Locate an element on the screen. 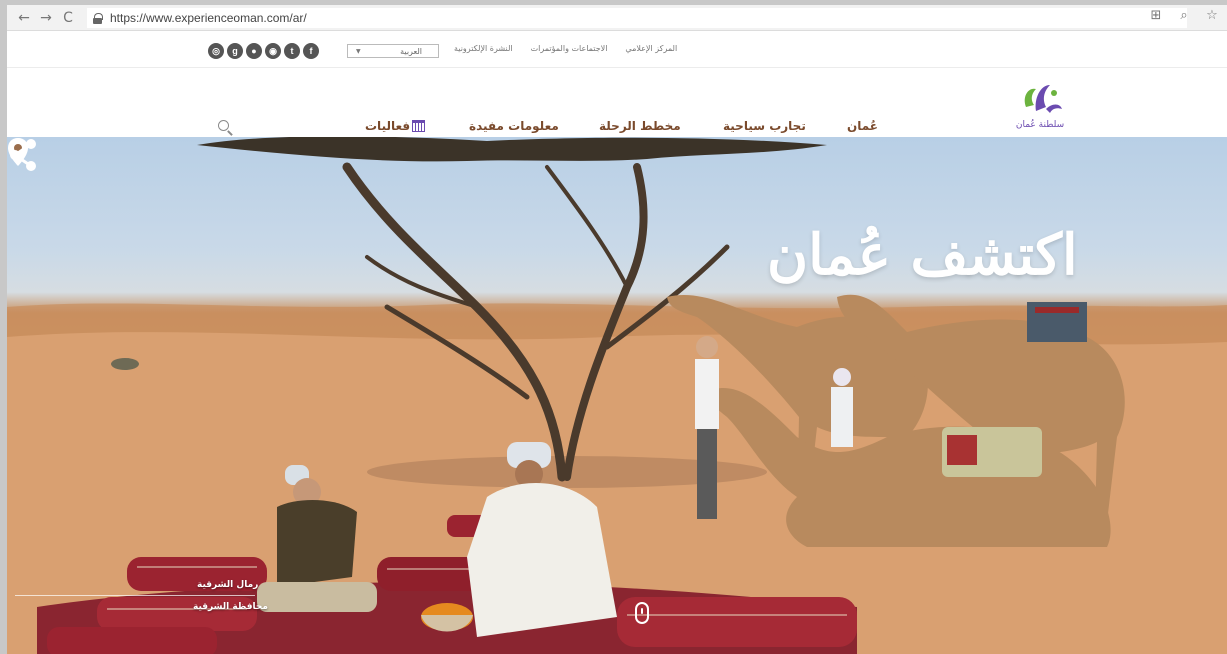 The image size is (1227, 654). bush is located at coordinates (125, 364).